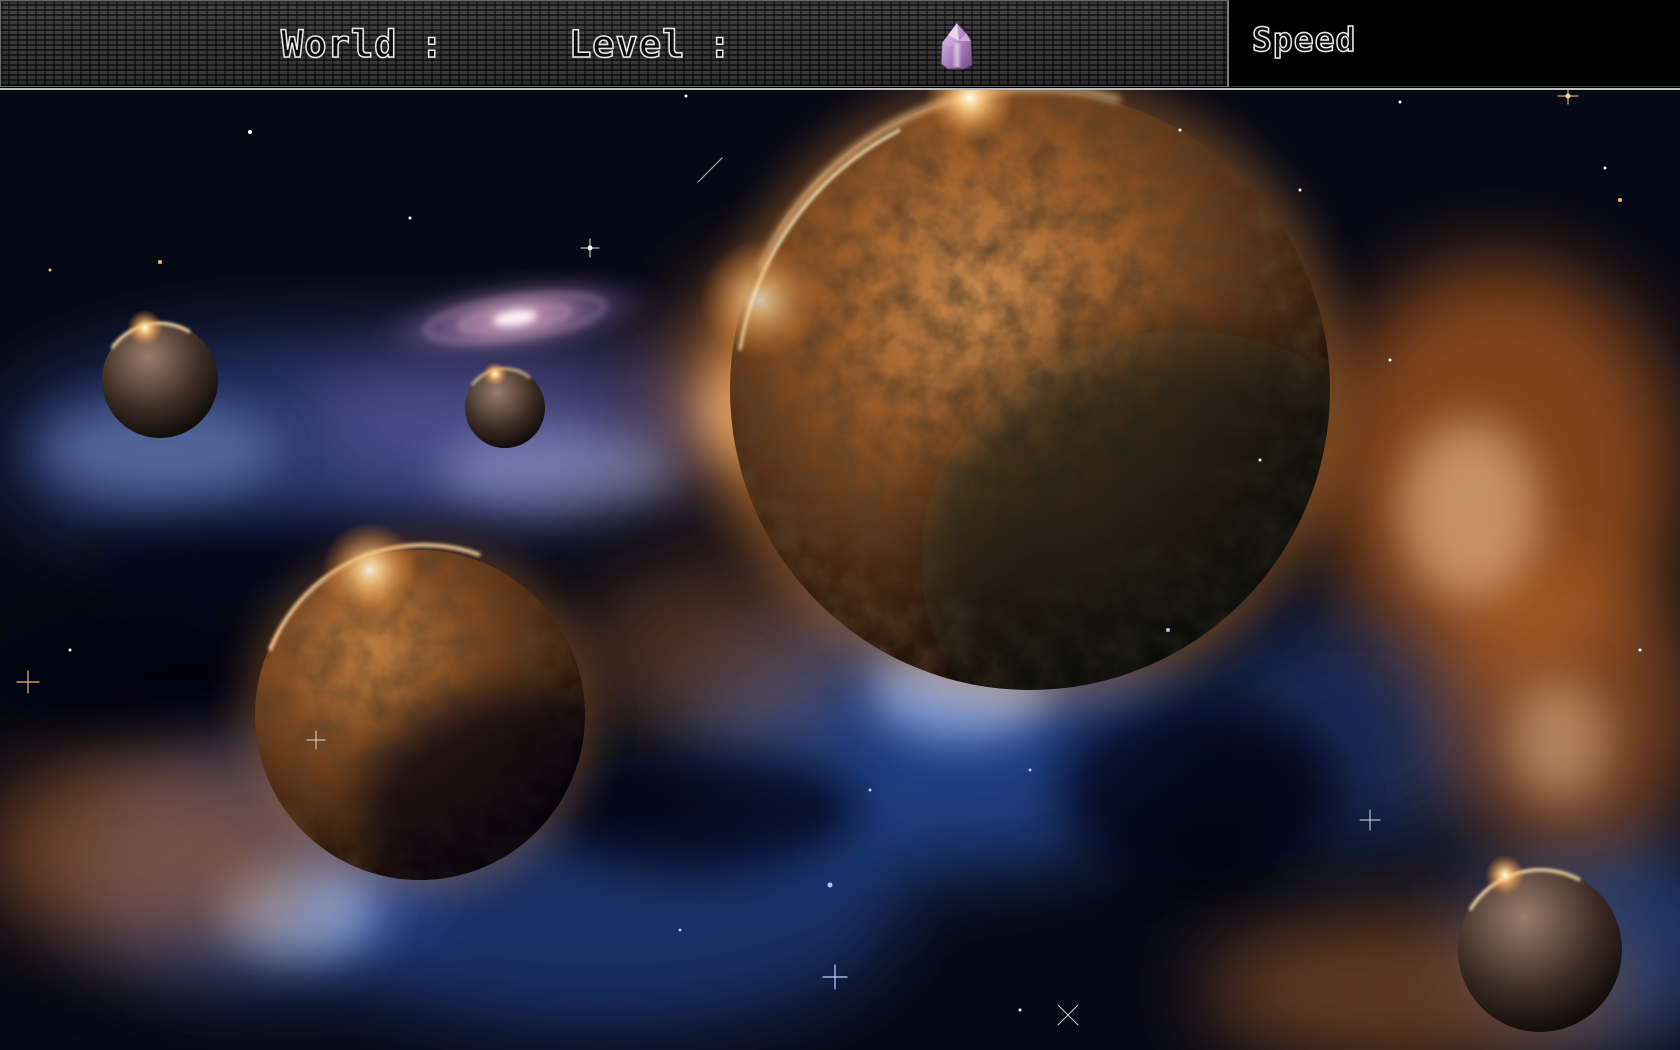 Image resolution: width=1680 pixels, height=1050 pixels. Describe the element at coordinates (362, 44) in the screenshot. I see `world-label: World :` at that location.